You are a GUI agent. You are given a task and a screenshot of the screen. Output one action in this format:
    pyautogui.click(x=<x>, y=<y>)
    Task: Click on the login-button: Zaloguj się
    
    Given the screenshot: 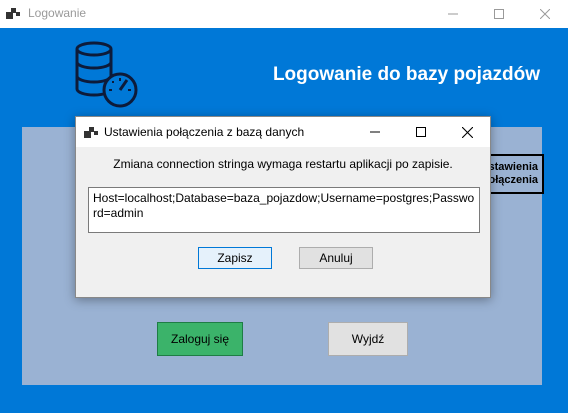 What is the action you would take?
    pyautogui.click(x=200, y=339)
    